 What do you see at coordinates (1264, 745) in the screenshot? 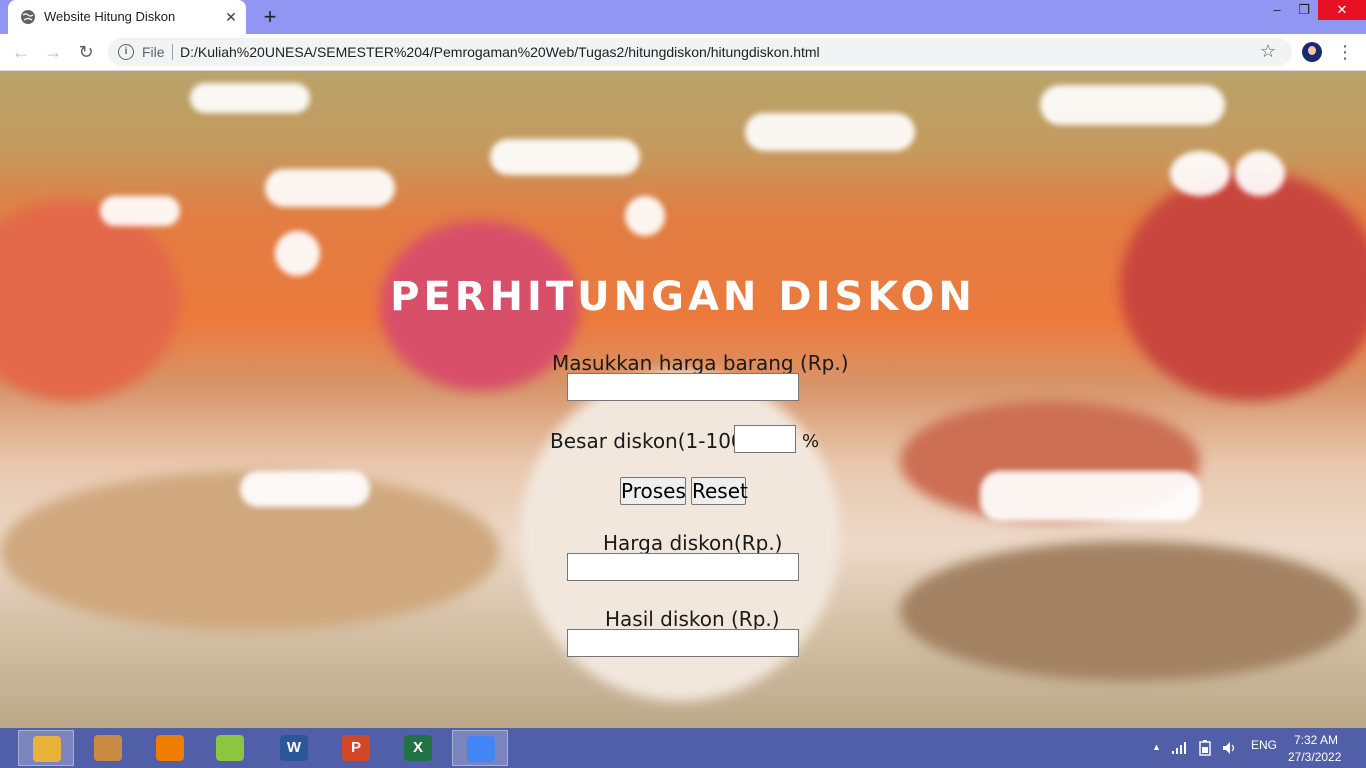
I see `language-indicator: ENG` at bounding box center [1264, 745].